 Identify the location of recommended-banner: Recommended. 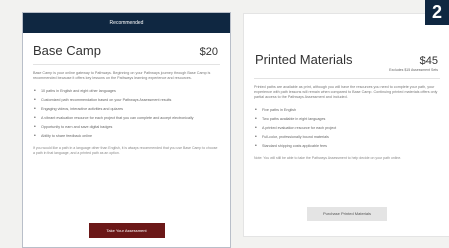
(126, 23).